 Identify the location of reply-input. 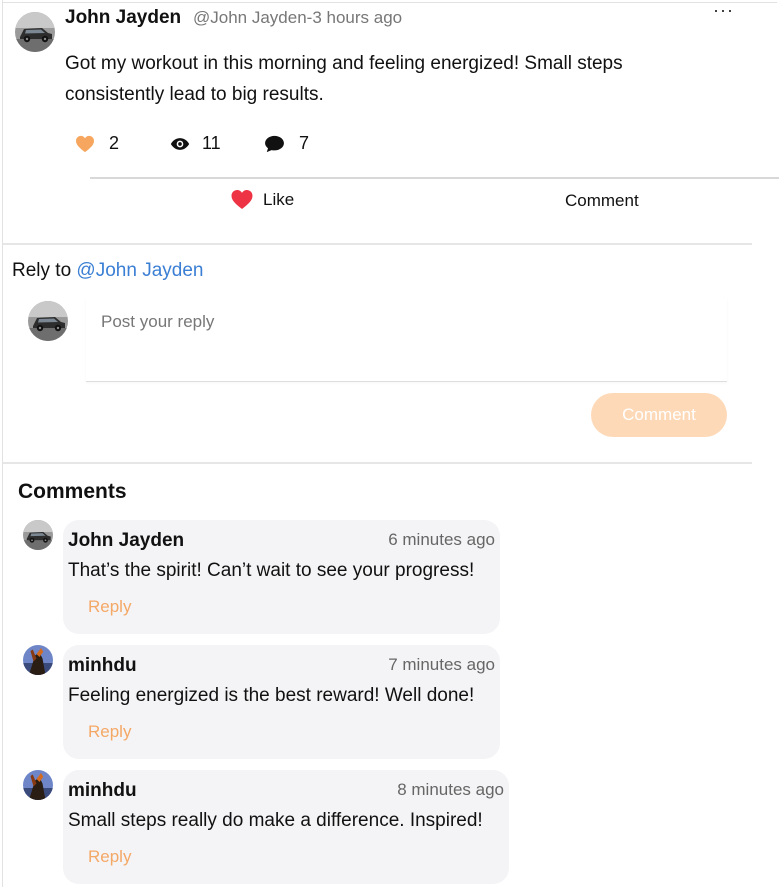
(406, 339).